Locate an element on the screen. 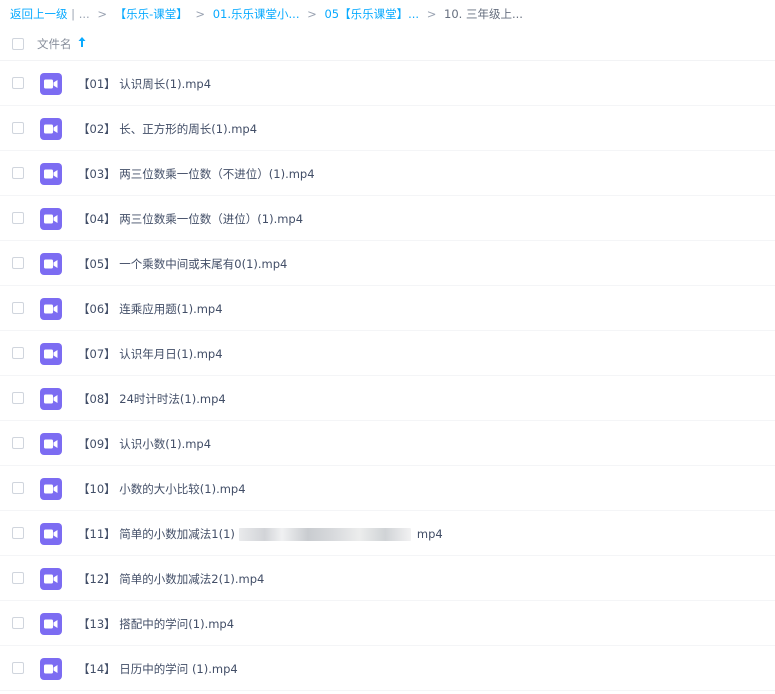 The height and width of the screenshot is (694, 775). breadcrumb-item-1: 【乐乐-课堂】 is located at coordinates (151, 14).